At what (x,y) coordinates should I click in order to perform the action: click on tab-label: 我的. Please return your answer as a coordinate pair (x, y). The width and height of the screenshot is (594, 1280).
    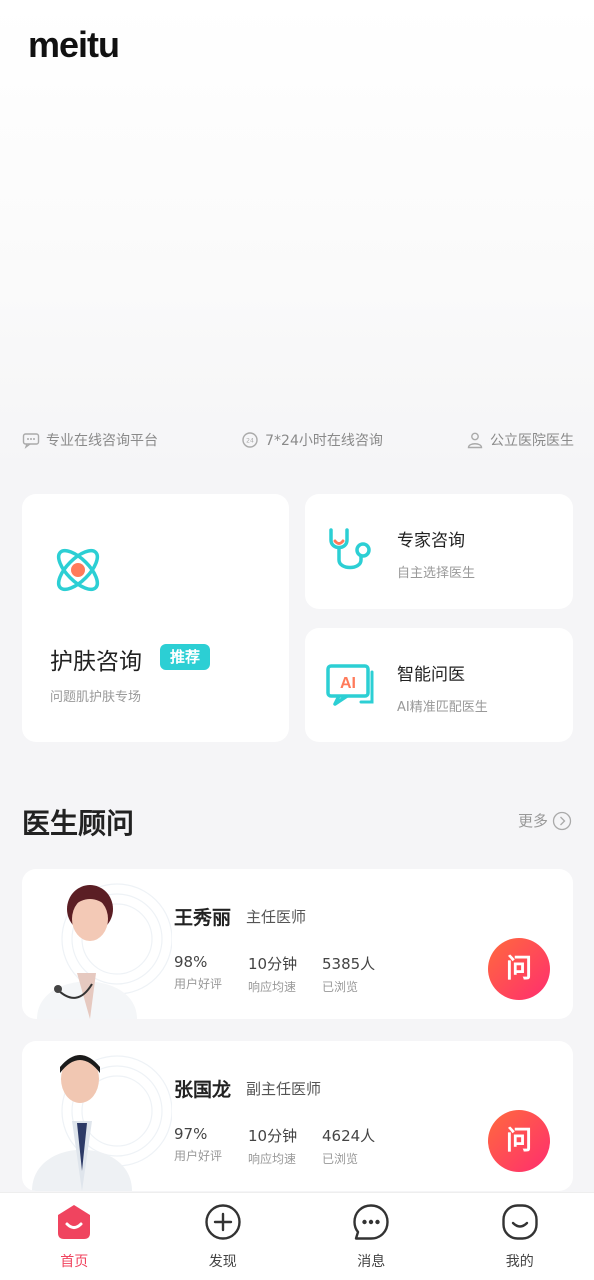
    Looking at the image, I should click on (519, 1262).